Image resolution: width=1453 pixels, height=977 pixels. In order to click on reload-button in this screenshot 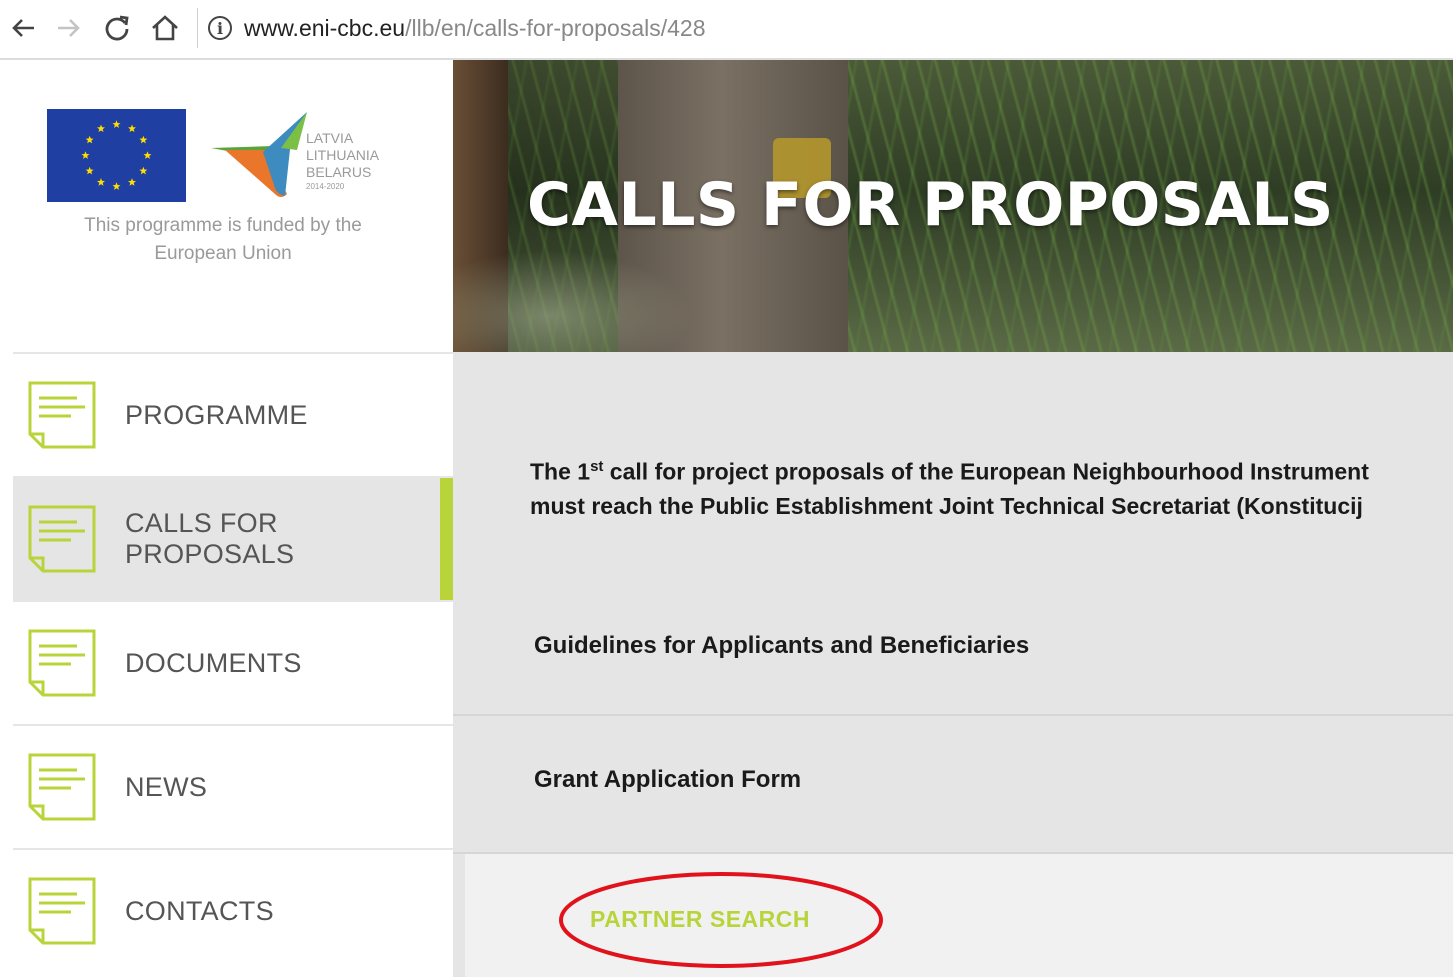, I will do `click(117, 28)`.